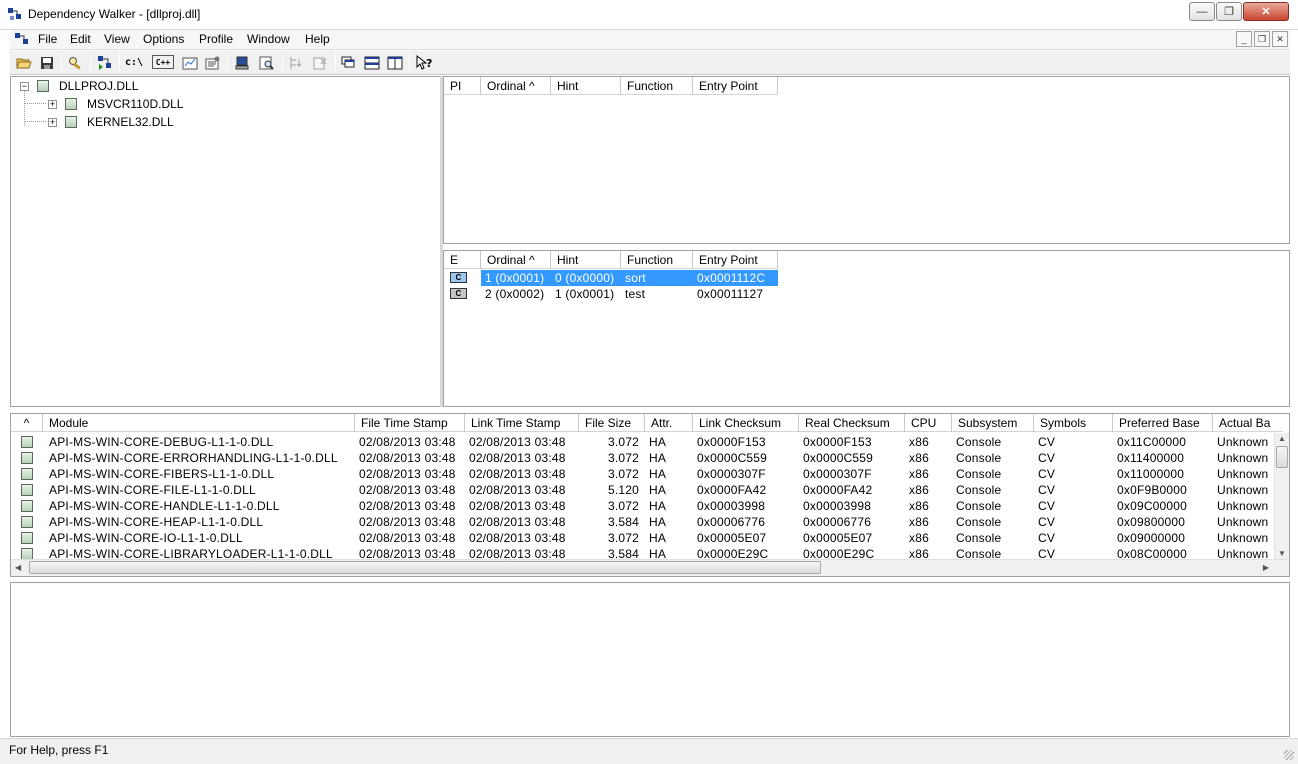 The height and width of the screenshot is (764, 1298). I want to click on cpu: x86, so click(919, 538).